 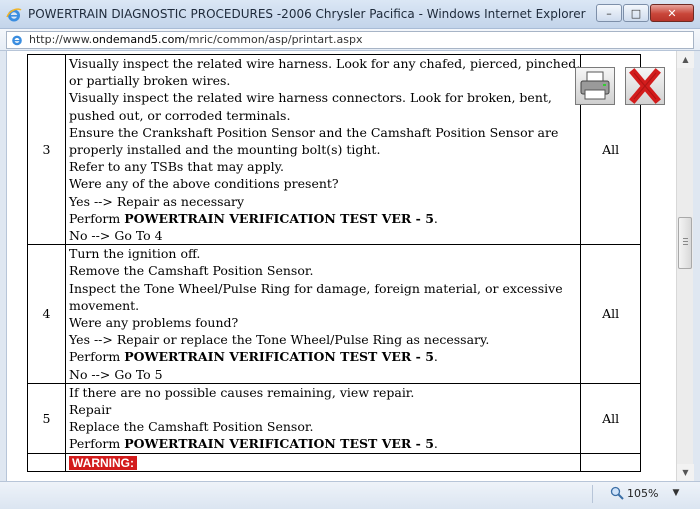 What do you see at coordinates (157, 201) in the screenshot?
I see `instruction-line: Yes --> Repair as necessary` at bounding box center [157, 201].